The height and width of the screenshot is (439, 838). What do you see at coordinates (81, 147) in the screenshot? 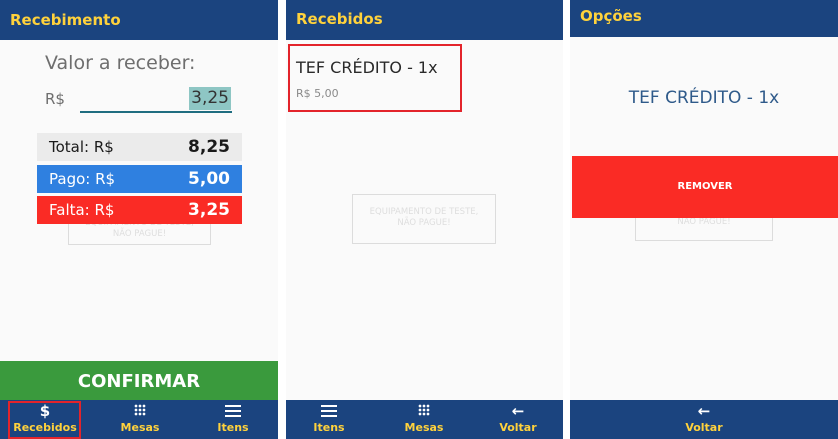
I see `total-label: Total: R$` at bounding box center [81, 147].